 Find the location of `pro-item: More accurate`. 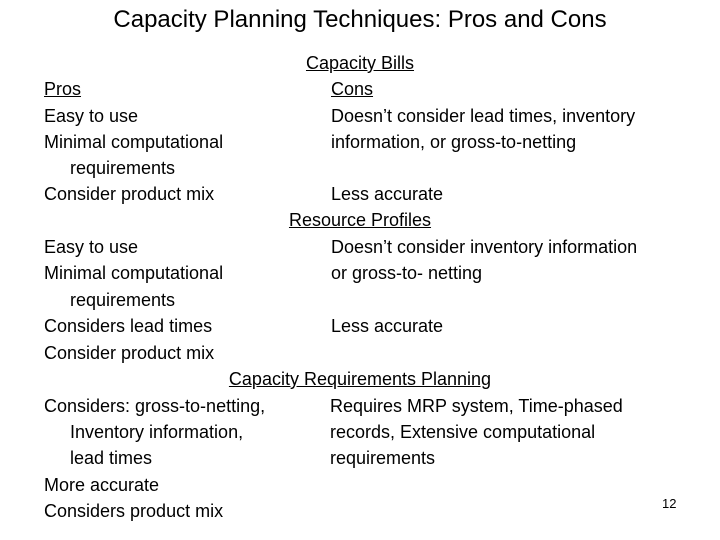

pro-item: More accurate is located at coordinates (102, 485).